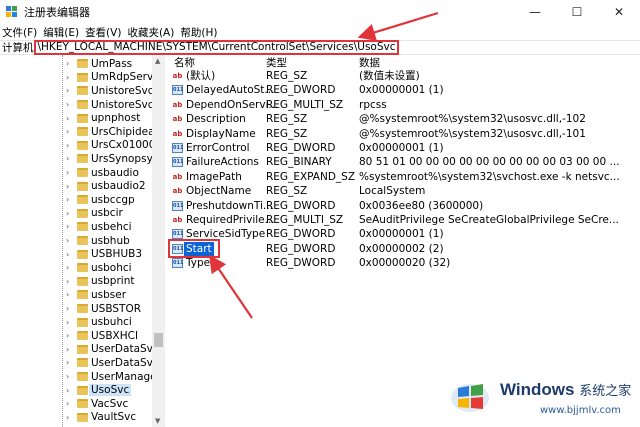 The height and width of the screenshot is (427, 640). I want to click on tree-item: › UnistoreSvc, so click(76, 91).